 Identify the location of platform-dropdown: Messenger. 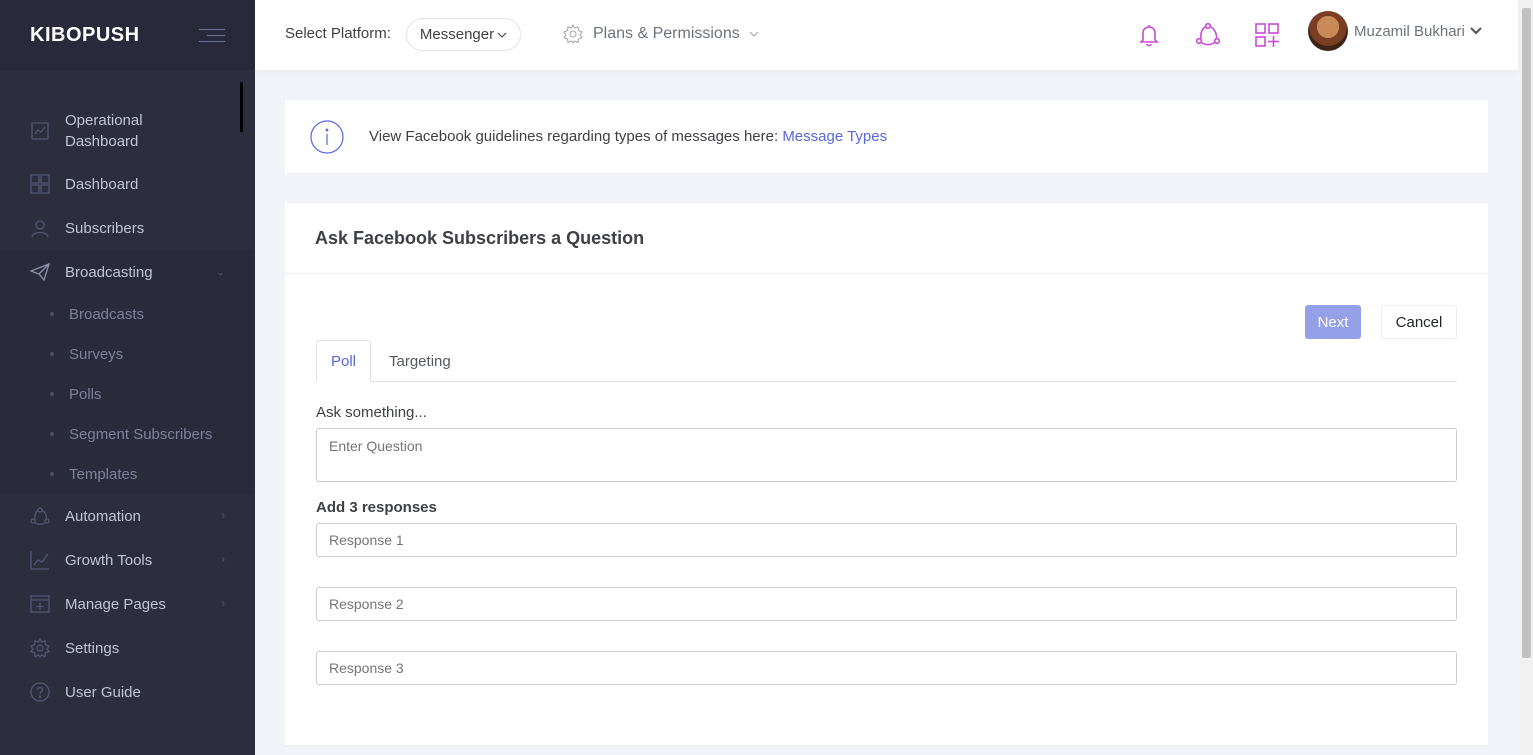
(463, 34).